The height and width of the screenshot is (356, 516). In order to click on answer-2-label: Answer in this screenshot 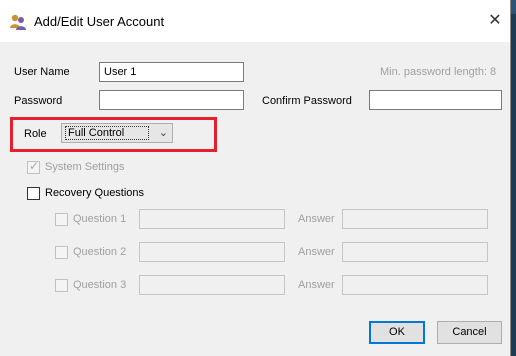, I will do `click(316, 252)`.